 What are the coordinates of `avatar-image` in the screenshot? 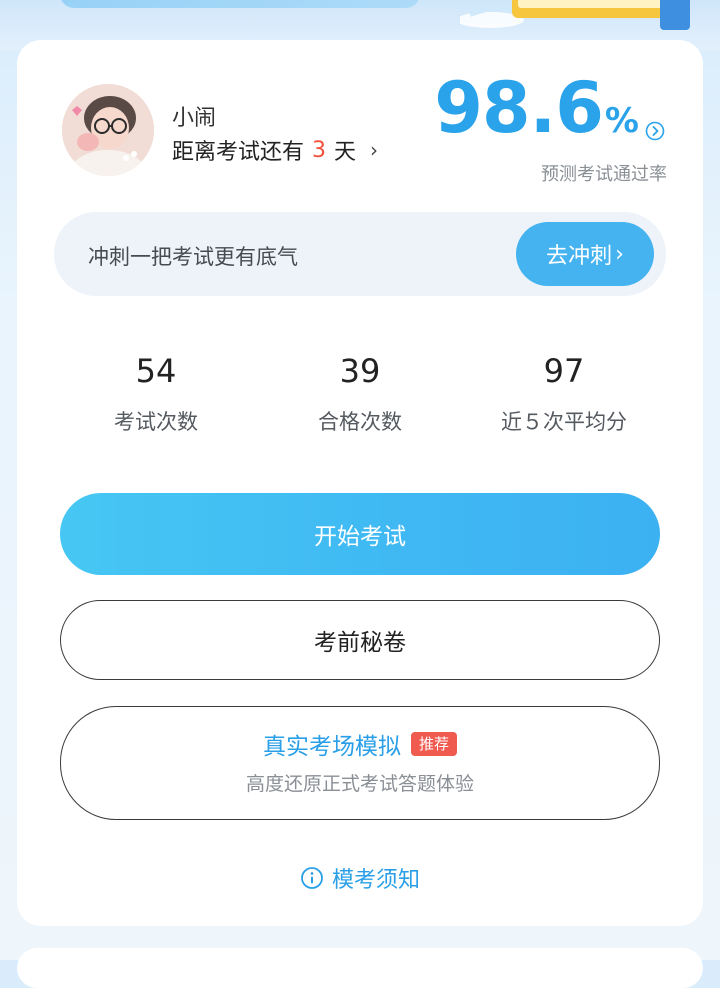 It's located at (108, 130).